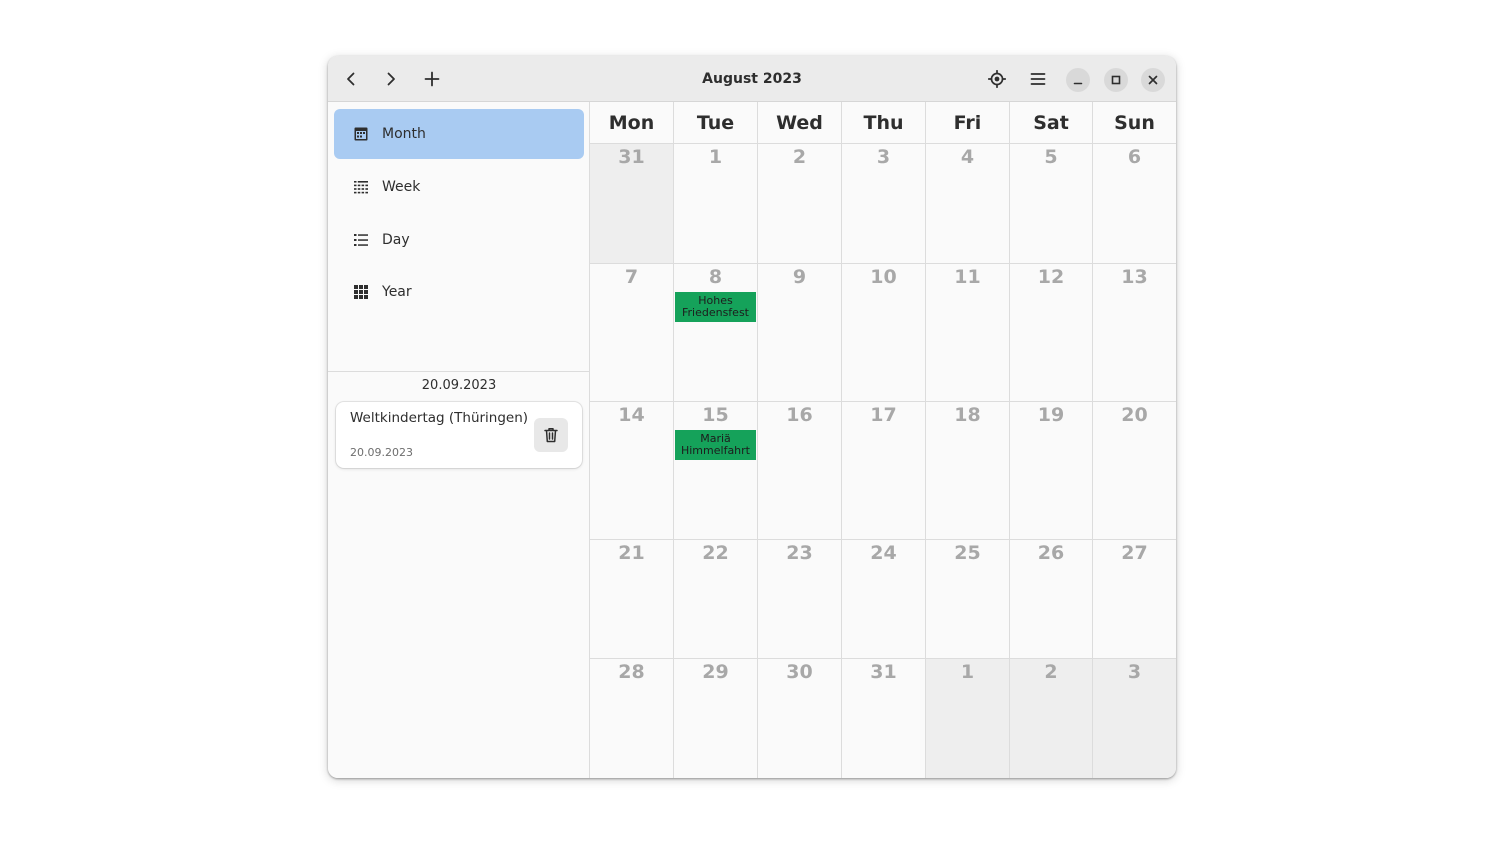 The width and height of the screenshot is (1504, 846). I want to click on day-number: 4, so click(967, 157).